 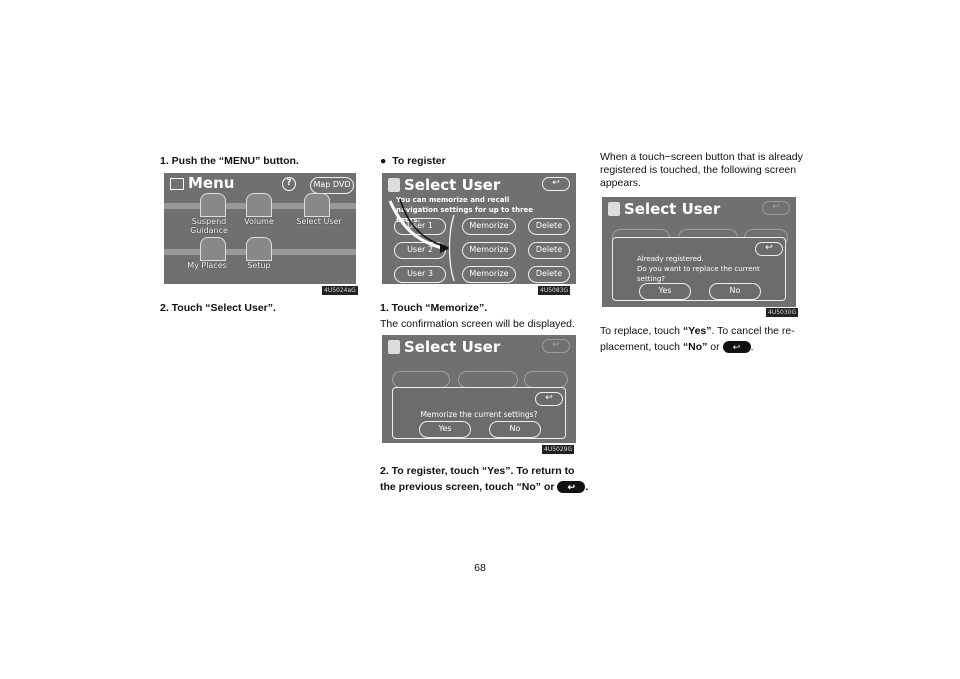 I want to click on step-2: 2. Touch “Select User”., so click(x=218, y=308).